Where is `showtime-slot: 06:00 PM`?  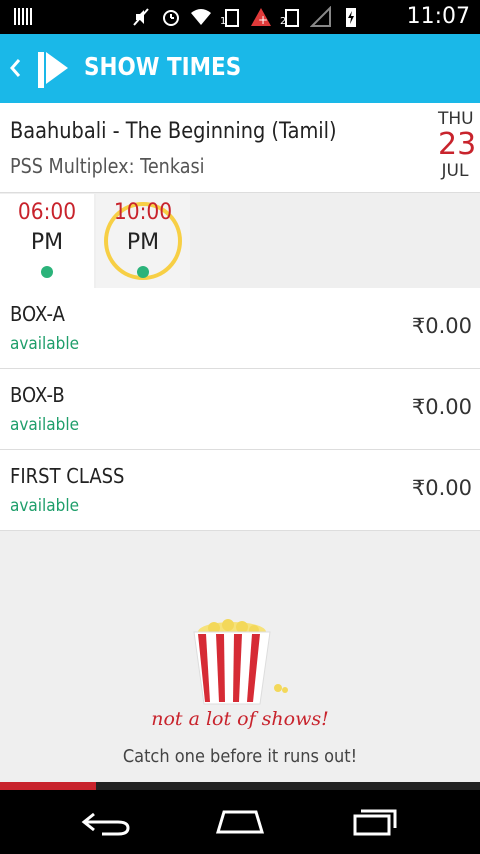
showtime-slot: 06:00 PM is located at coordinates (47, 241).